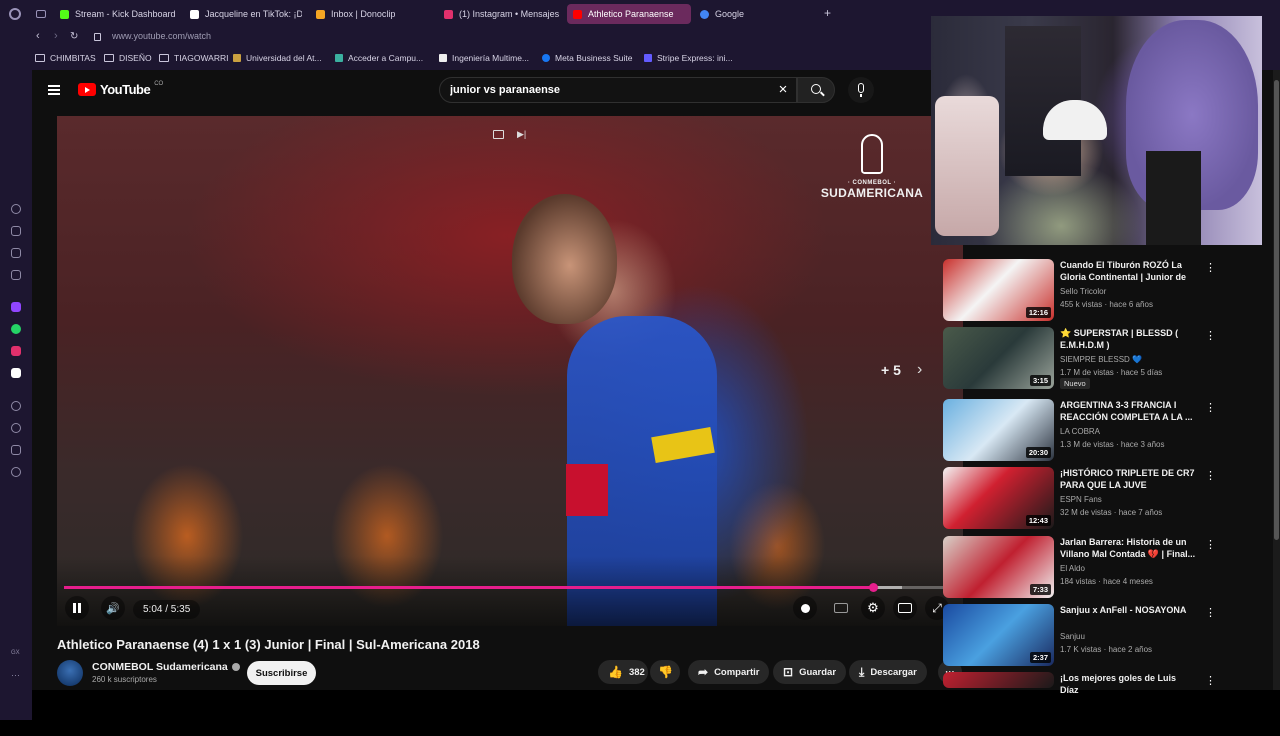  I want to click on save-button: ⊡ Guardar, so click(810, 672).